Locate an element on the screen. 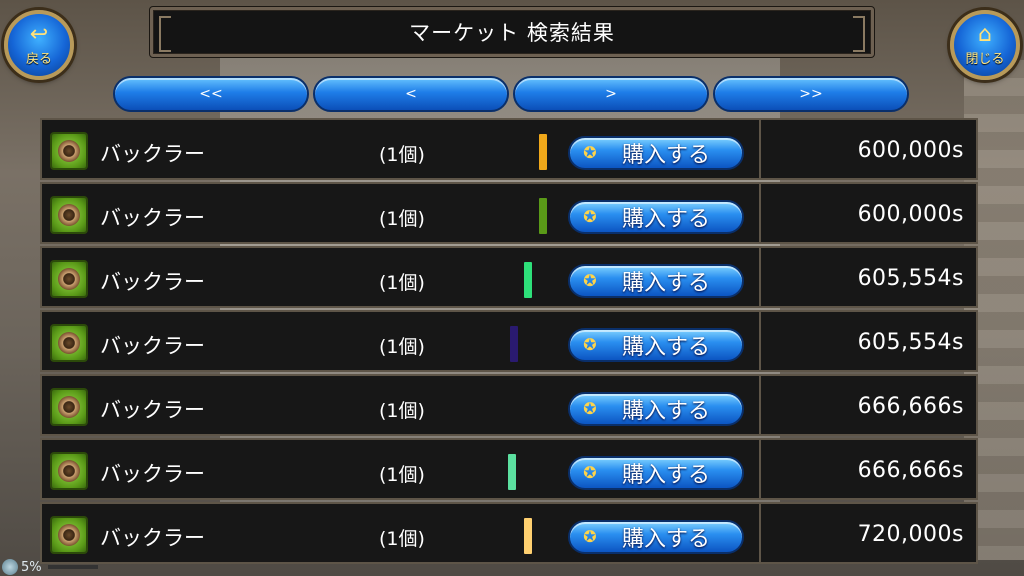  item-price: 720,000s is located at coordinates (910, 534).